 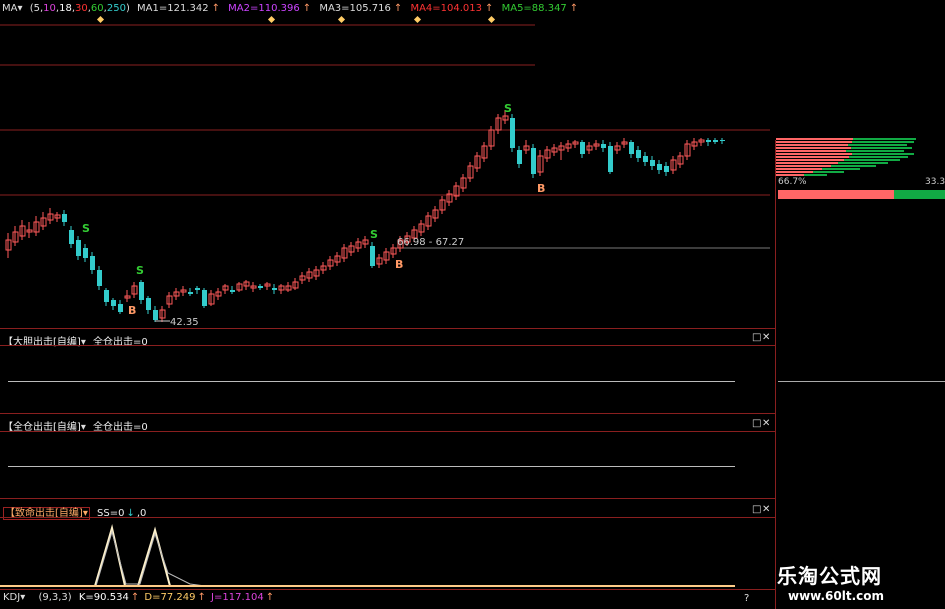 What do you see at coordinates (919, 194) in the screenshot?
I see `chip-ratio-green` at bounding box center [919, 194].